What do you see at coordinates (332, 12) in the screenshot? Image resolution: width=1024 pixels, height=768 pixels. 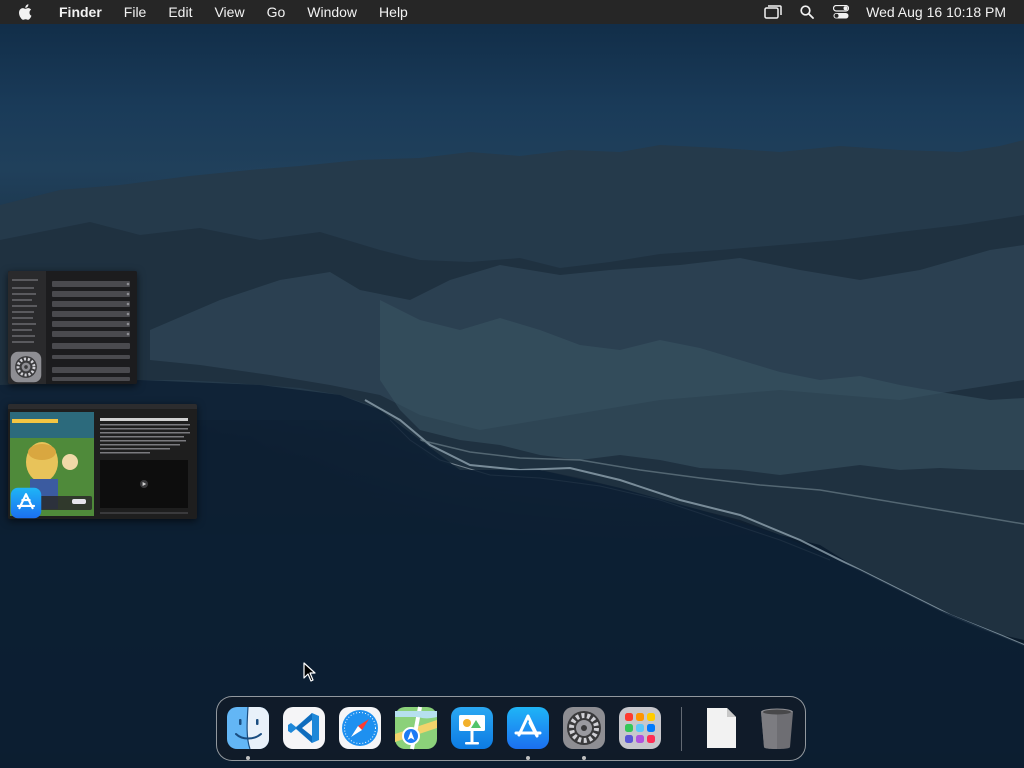 I see `menu-window: Window` at bounding box center [332, 12].